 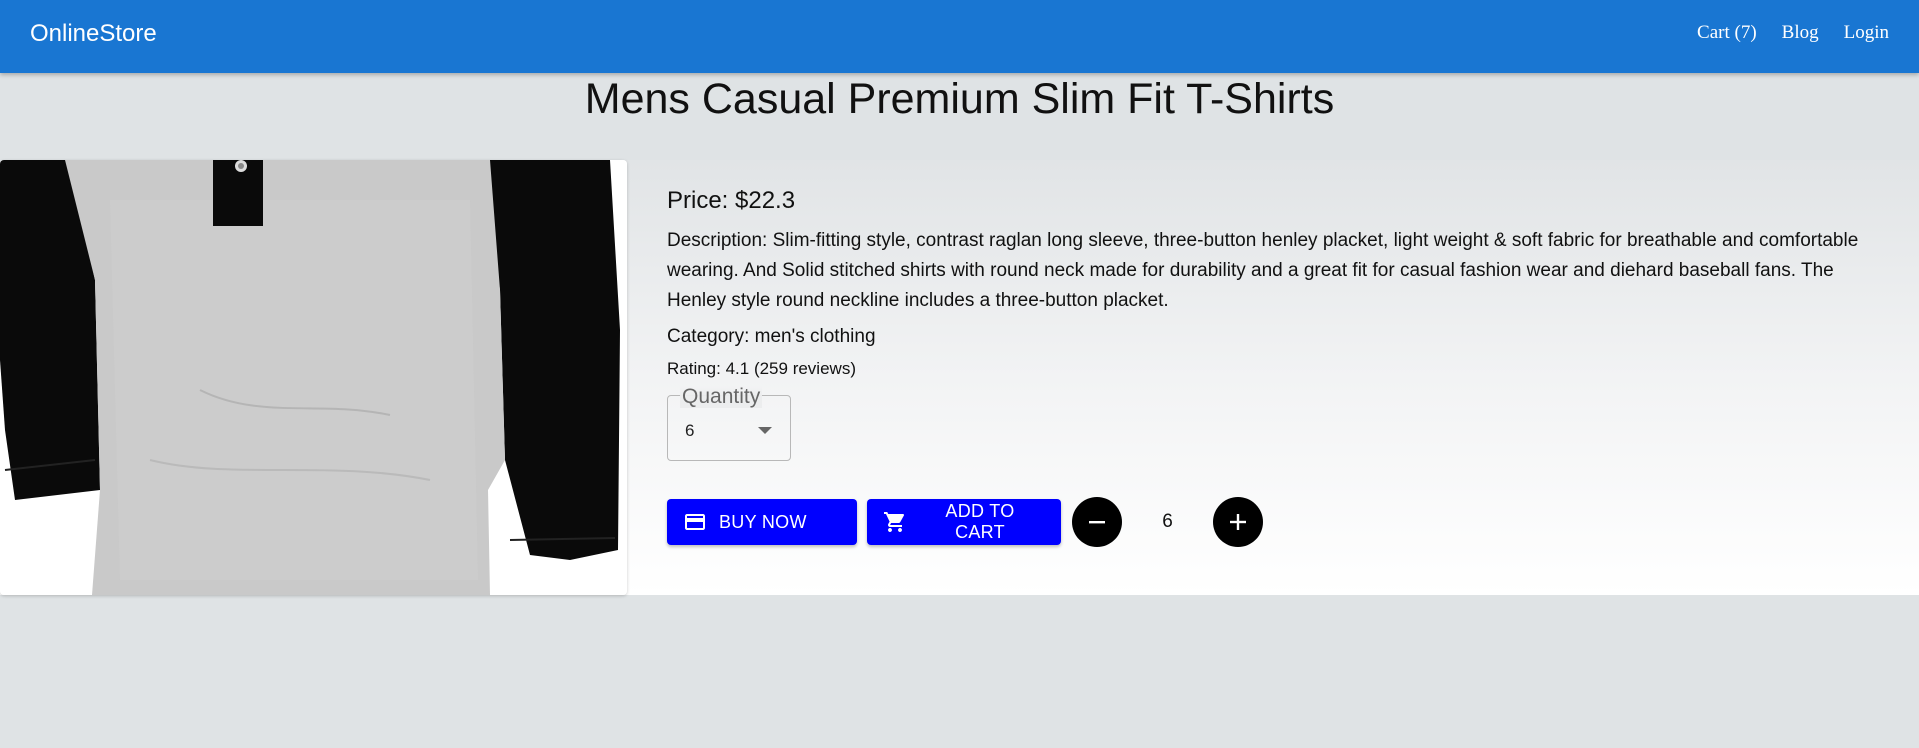 What do you see at coordinates (895, 522) in the screenshot?
I see `shopping-cart-icon` at bounding box center [895, 522].